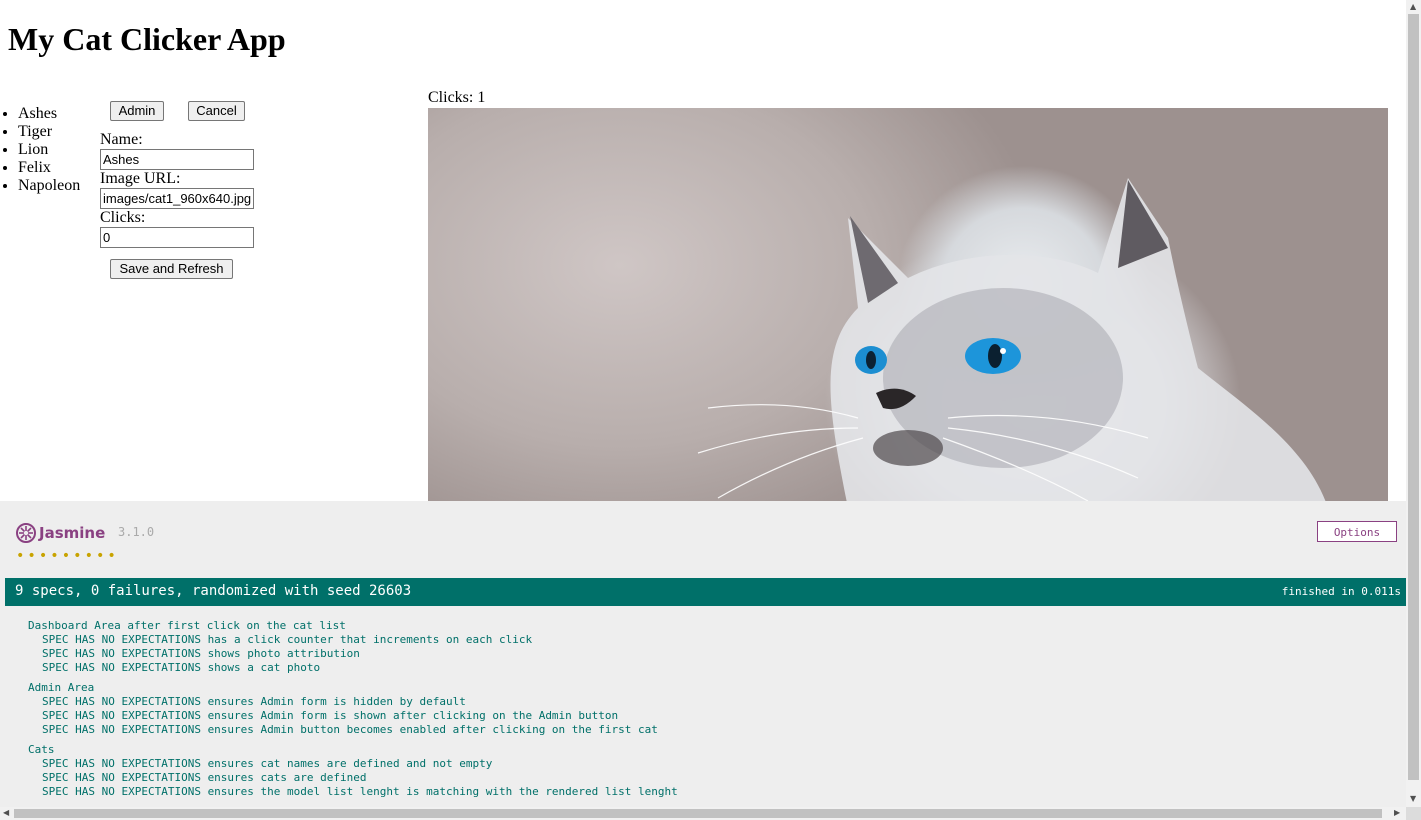 The width and height of the screenshot is (1421, 820). I want to click on scroll-left-arrow-icon: ◀, so click(6, 812).